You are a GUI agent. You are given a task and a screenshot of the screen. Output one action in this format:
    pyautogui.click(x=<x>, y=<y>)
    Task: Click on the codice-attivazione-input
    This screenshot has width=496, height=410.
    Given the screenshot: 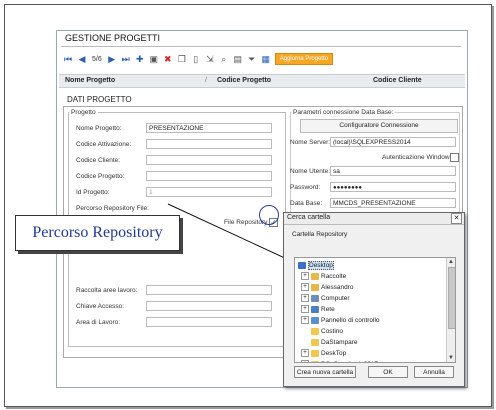 What is the action you would take?
    pyautogui.click(x=209, y=144)
    